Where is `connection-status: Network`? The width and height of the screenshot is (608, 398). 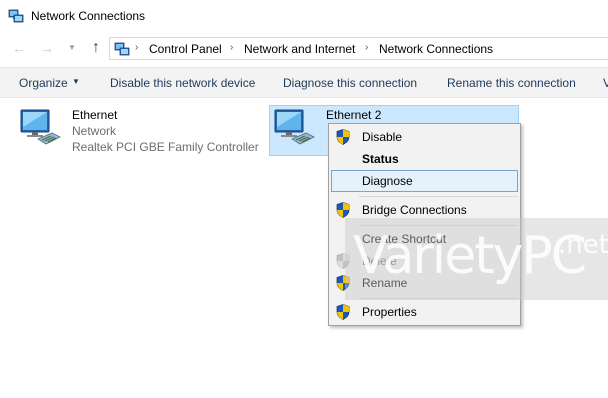
connection-status: Network is located at coordinates (94, 131).